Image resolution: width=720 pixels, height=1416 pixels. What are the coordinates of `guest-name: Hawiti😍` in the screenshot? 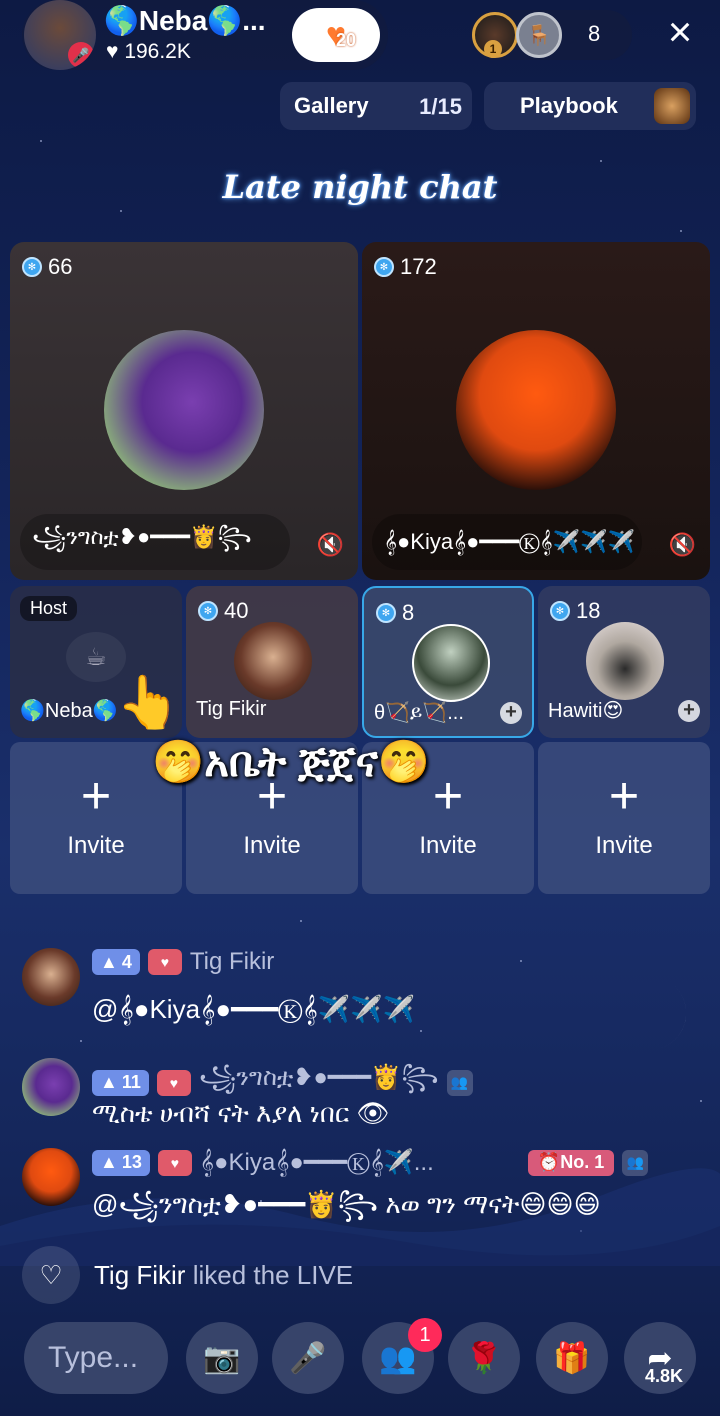 It's located at (586, 711).